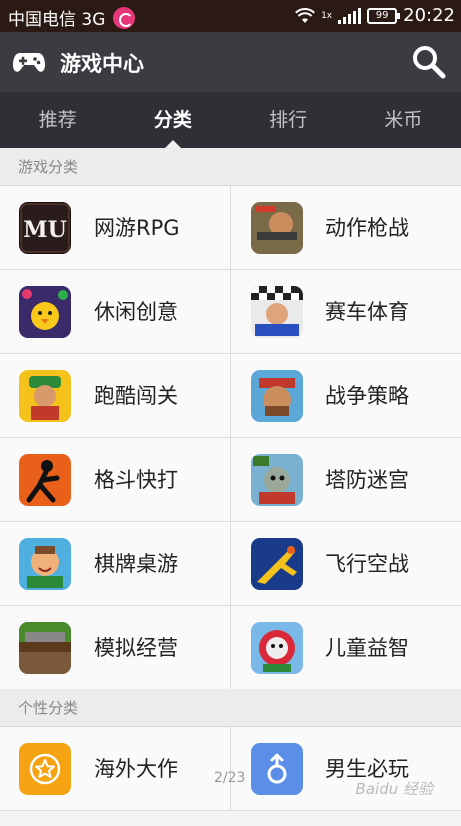 This screenshot has height=826, width=461. Describe the element at coordinates (136, 648) in the screenshot. I see `category-label: 模拟经营` at that location.